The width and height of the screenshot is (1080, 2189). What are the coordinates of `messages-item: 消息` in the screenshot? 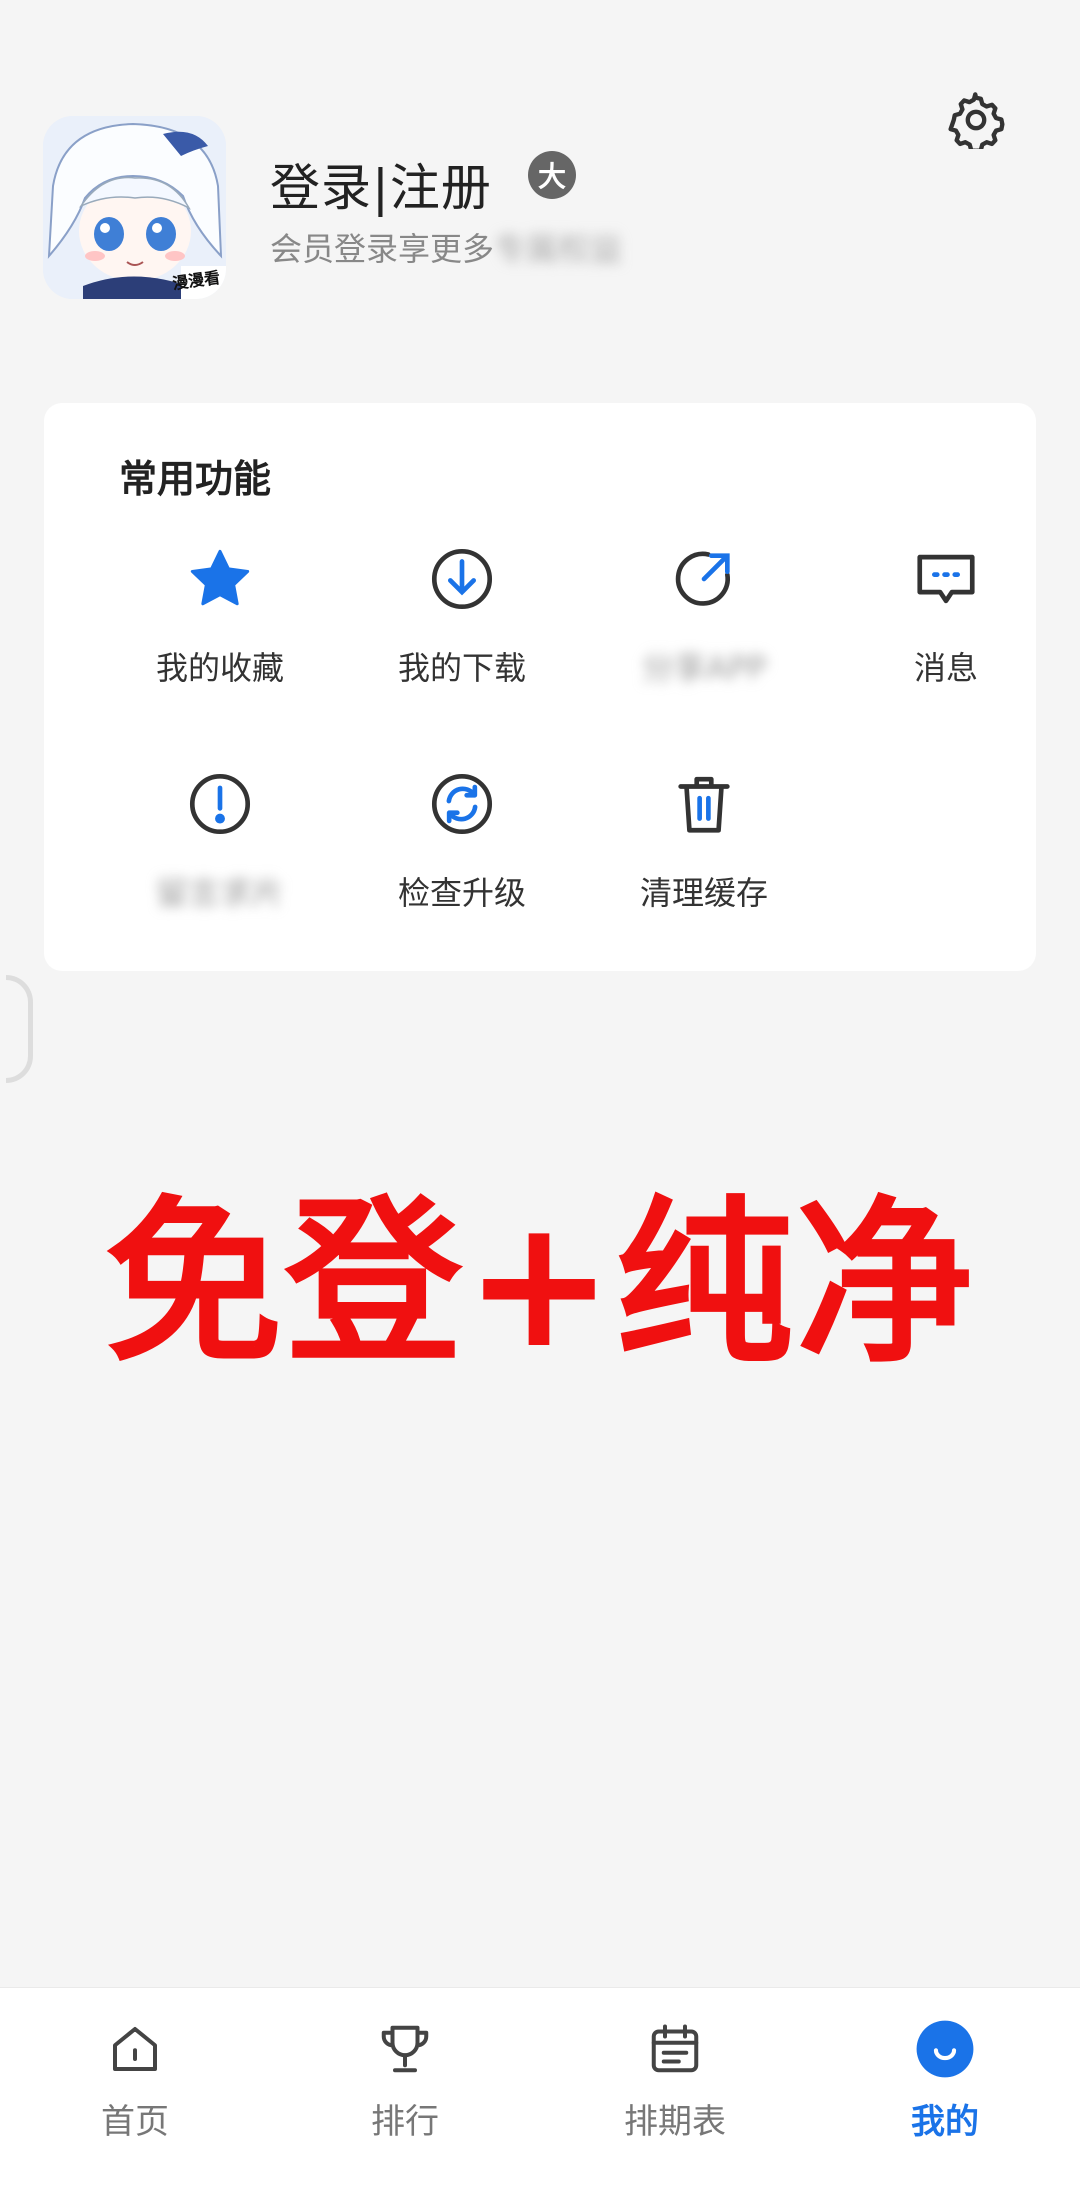 It's located at (946, 628).